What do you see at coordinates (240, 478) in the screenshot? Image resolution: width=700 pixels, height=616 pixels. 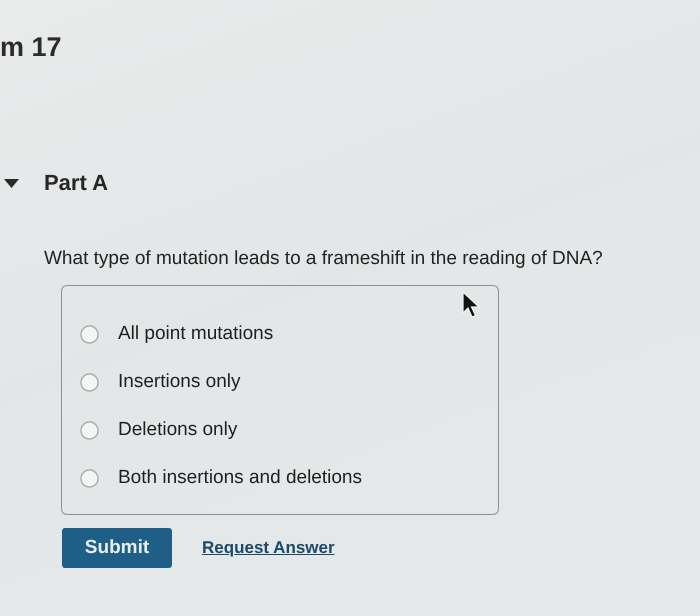 I see `option-label: Both insertions and deletions` at bounding box center [240, 478].